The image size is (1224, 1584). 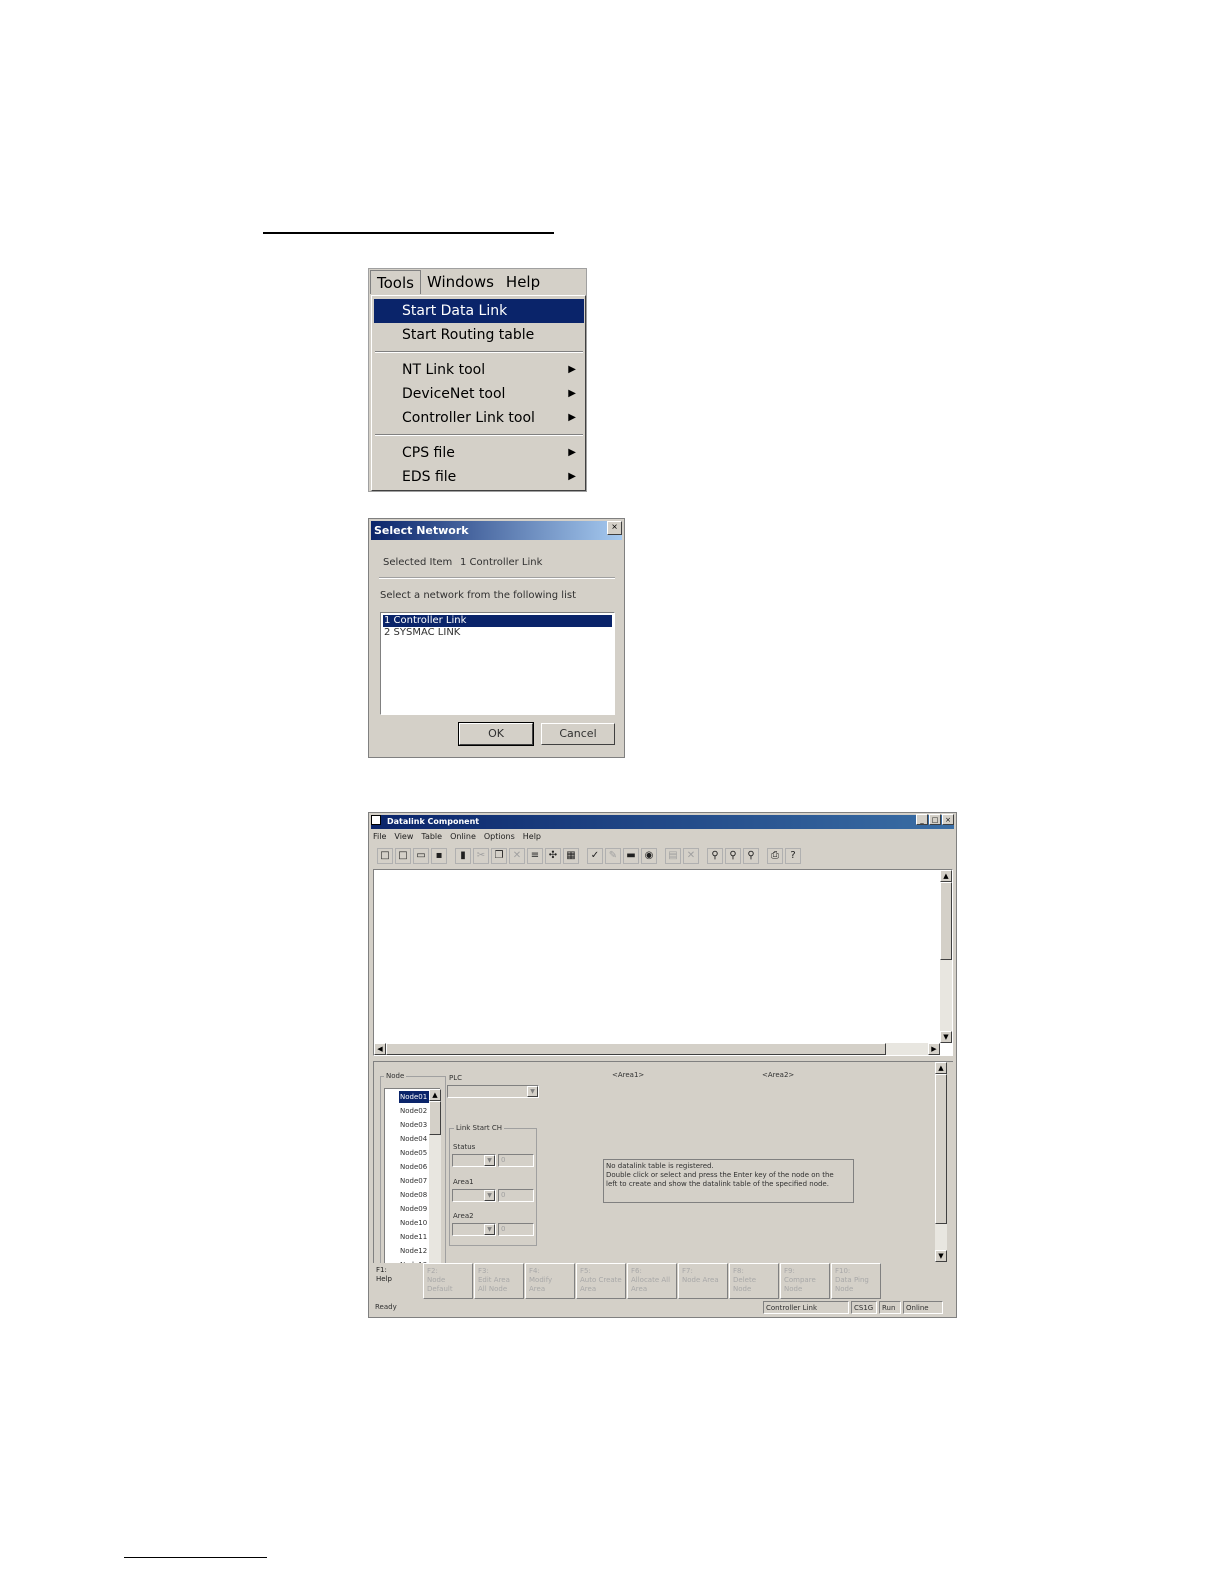 I want to click on menu-item-nt-link-tool: NT Link tool ▶, so click(x=479, y=370).